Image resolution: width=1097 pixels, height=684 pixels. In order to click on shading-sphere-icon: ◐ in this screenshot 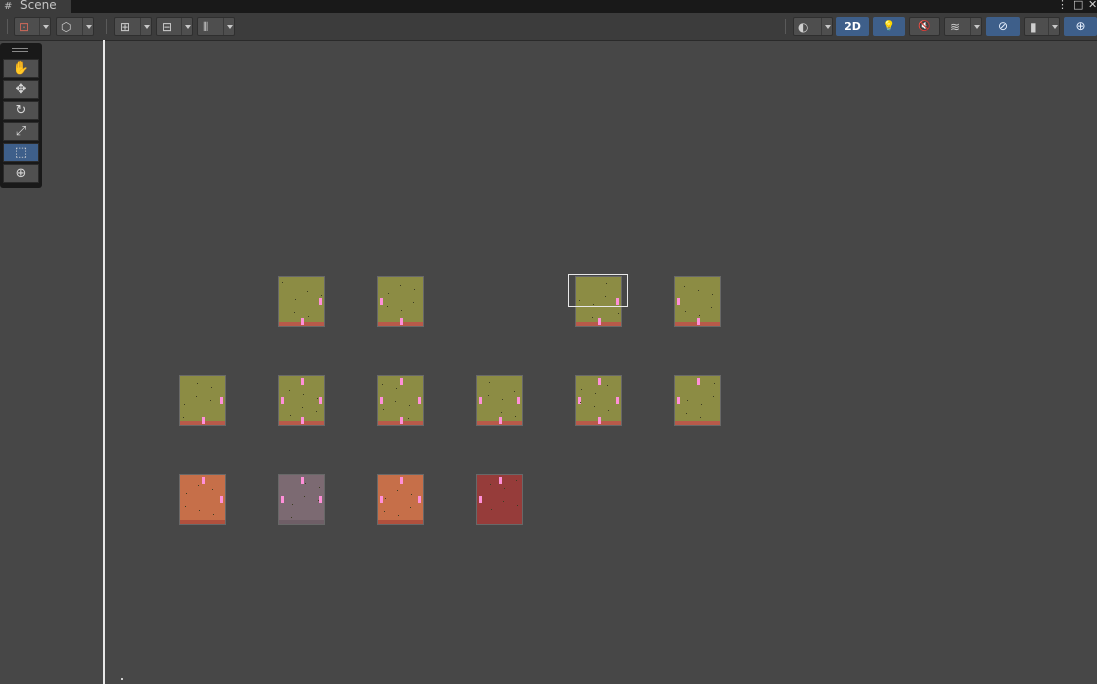, I will do `click(803, 27)`.